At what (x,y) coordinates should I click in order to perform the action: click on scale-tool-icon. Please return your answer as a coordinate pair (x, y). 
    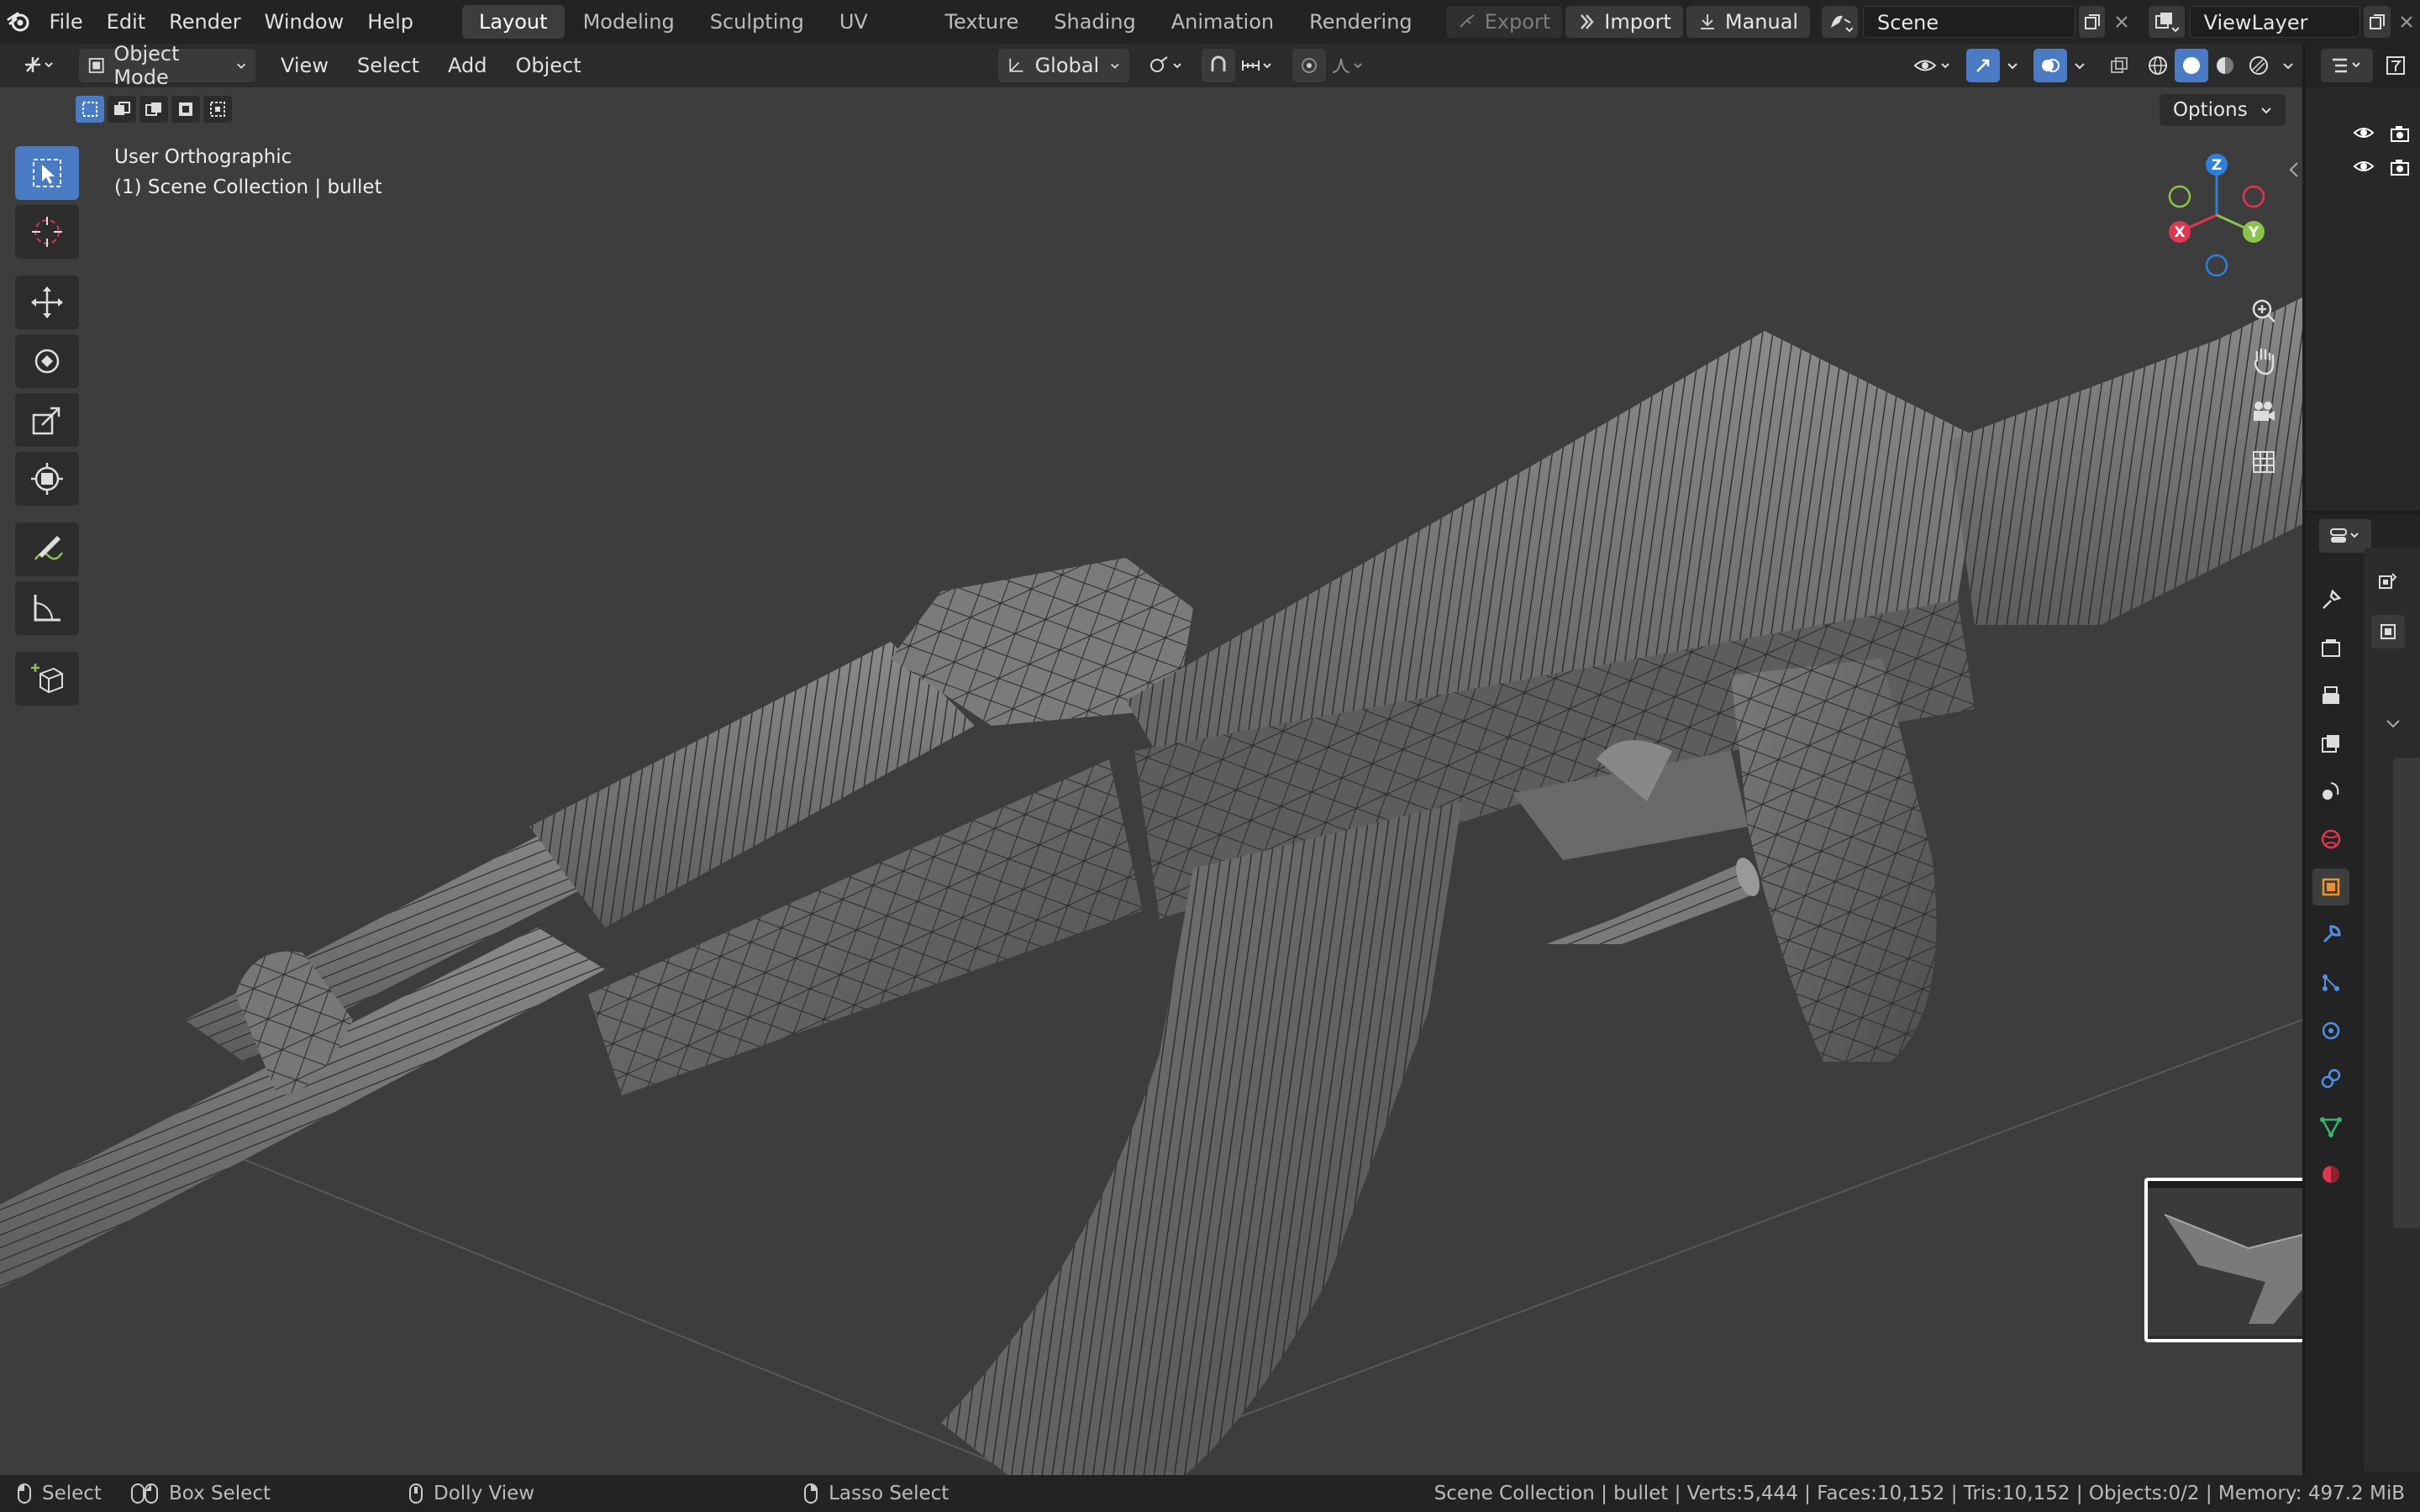
    Looking at the image, I should click on (47, 420).